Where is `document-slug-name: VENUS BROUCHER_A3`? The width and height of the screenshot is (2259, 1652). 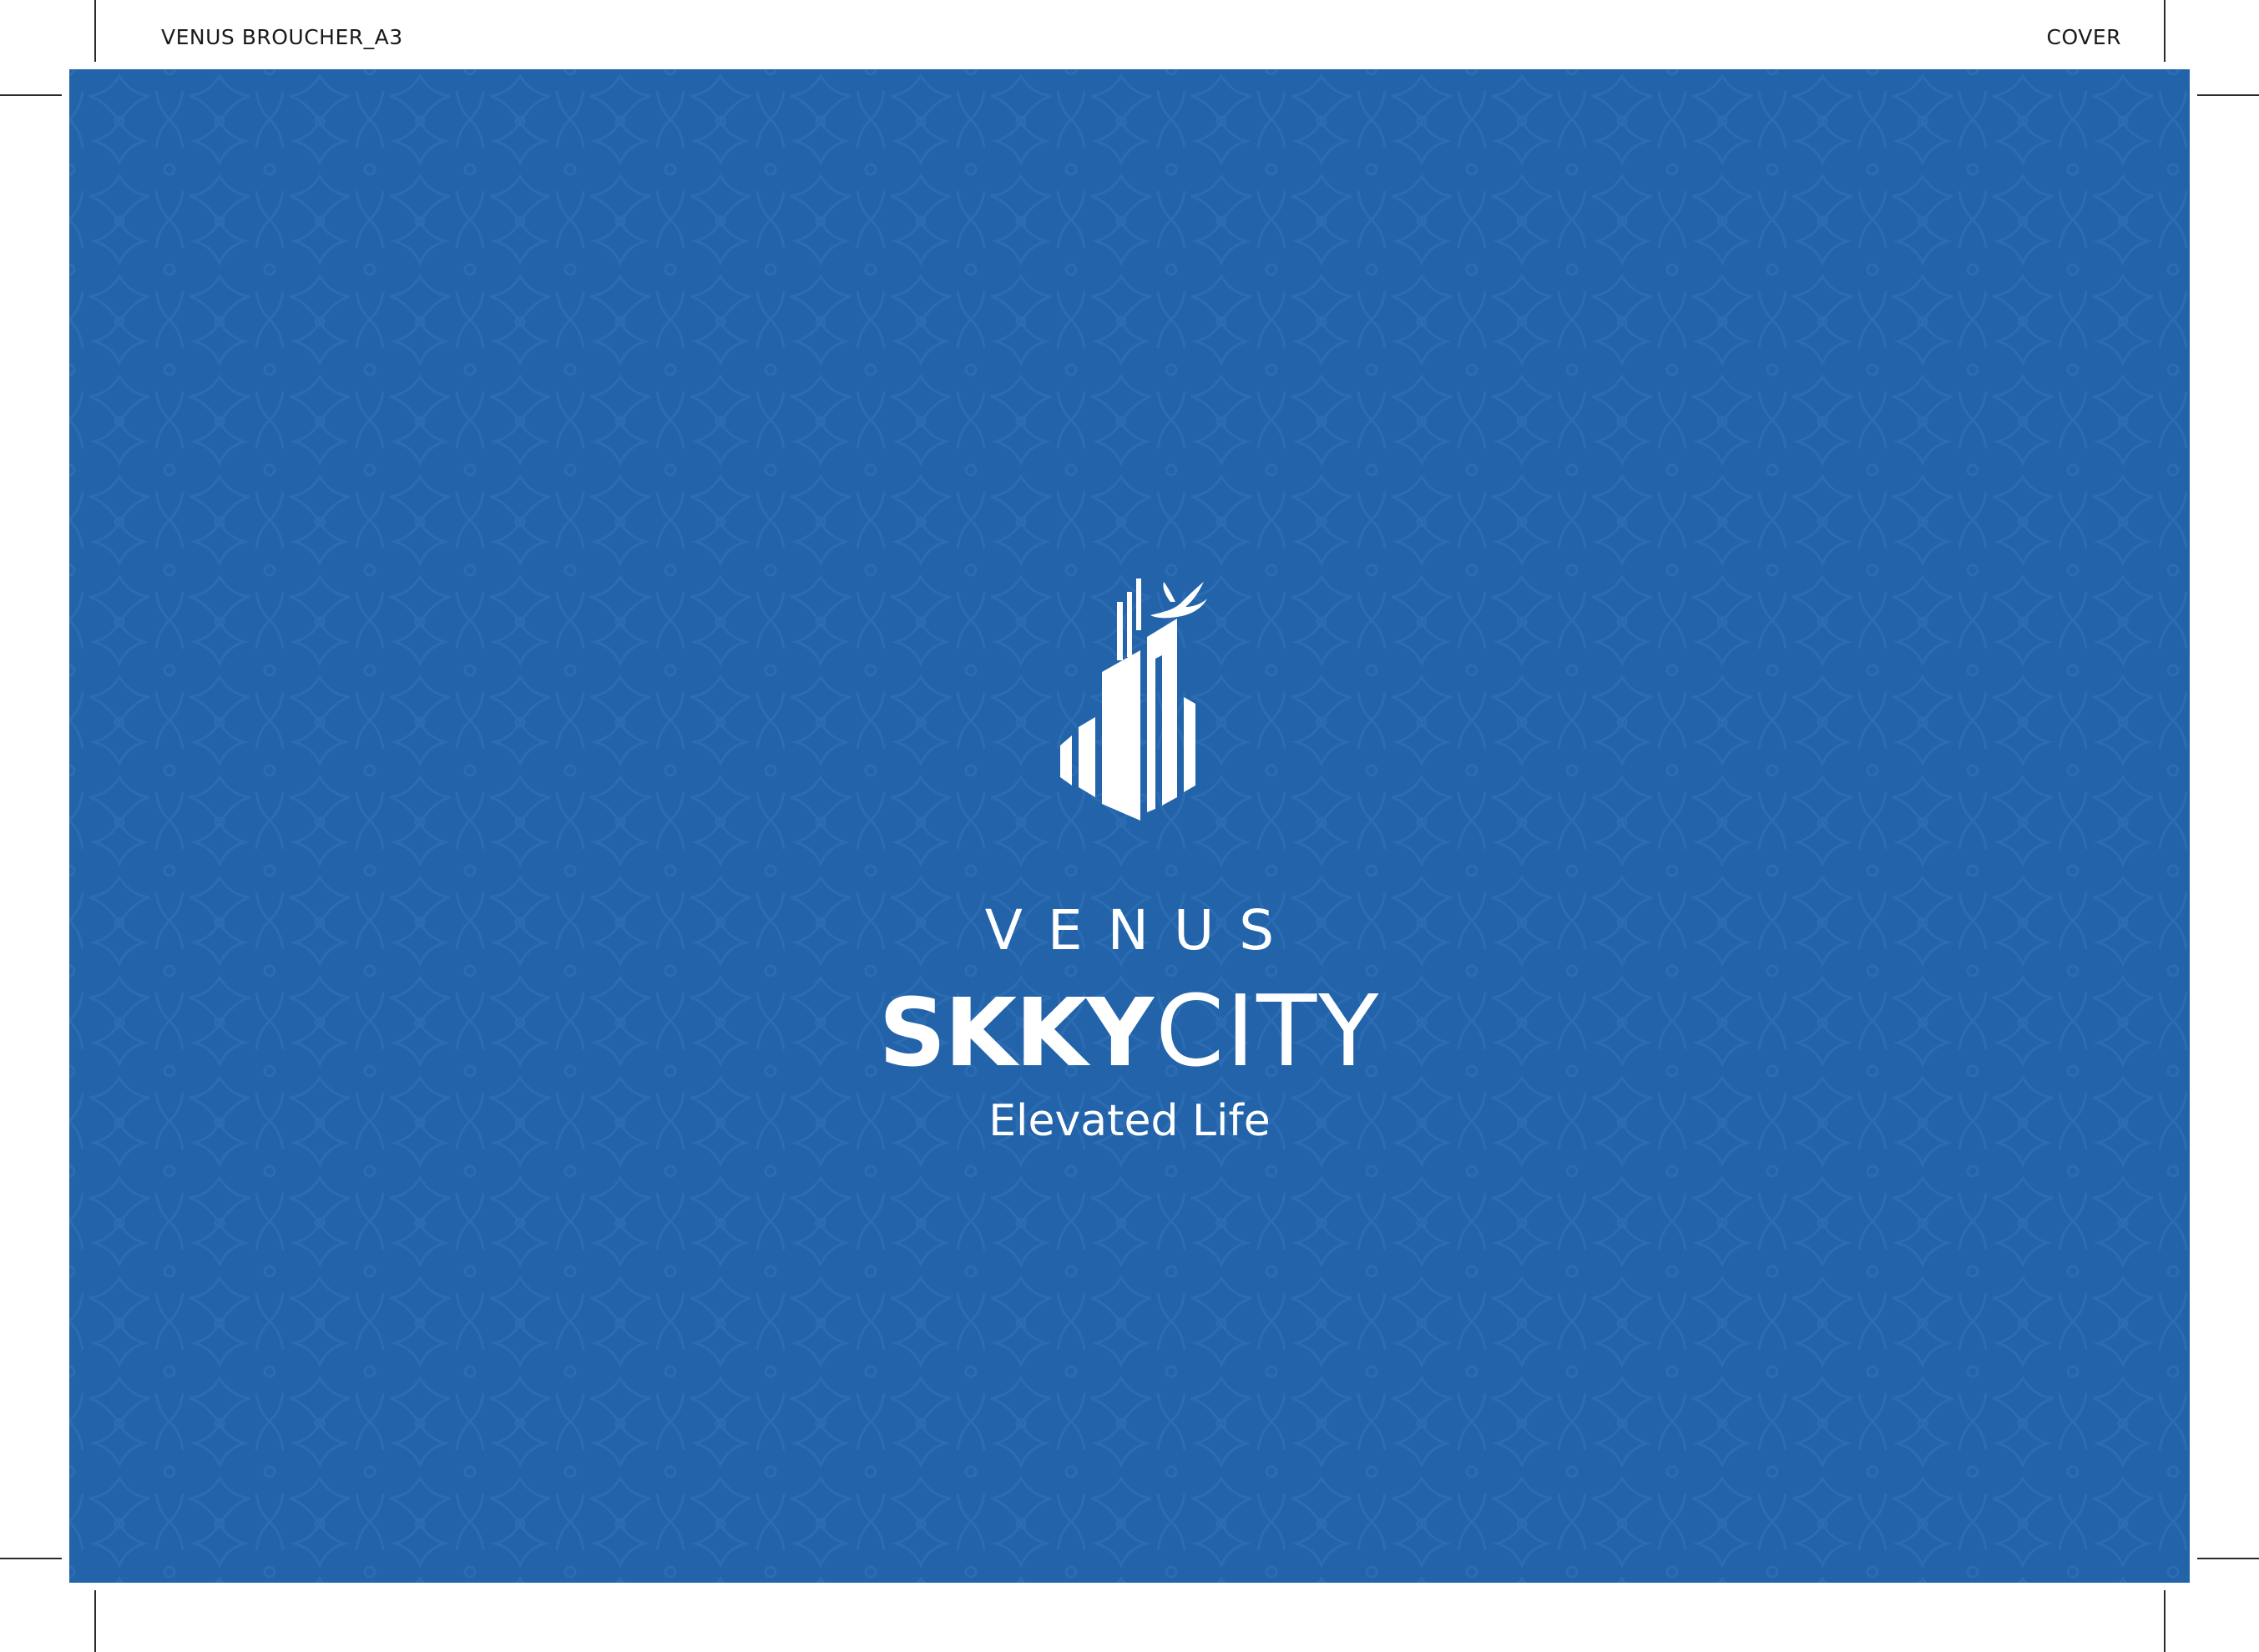
document-slug-name: VENUS BROUCHER_A3 is located at coordinates (282, 37).